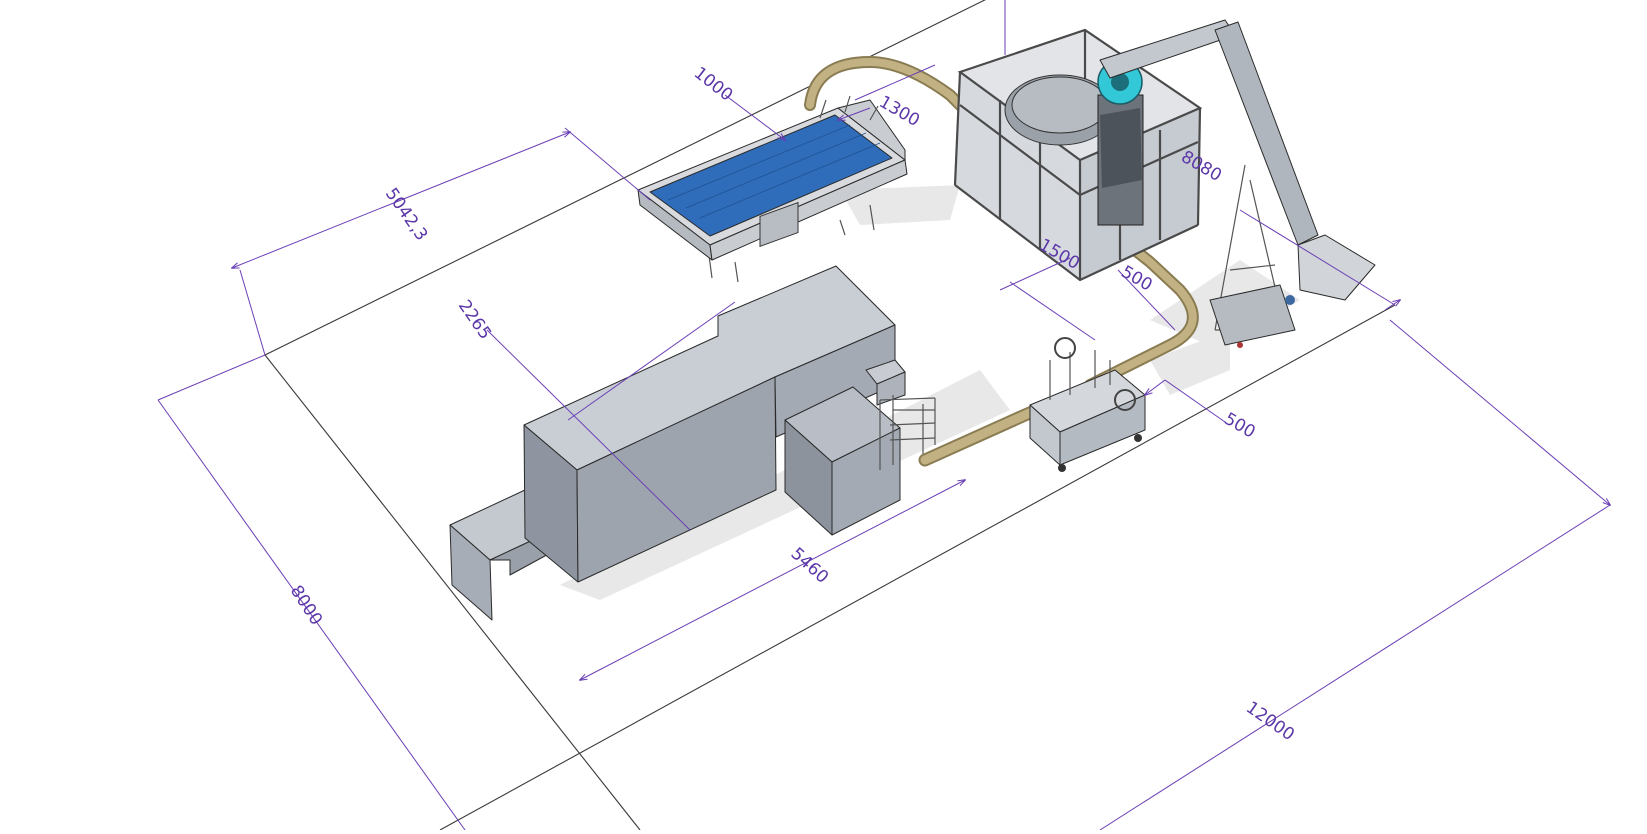 Image resolution: width=1647 pixels, height=834 pixels. I want to click on tunnel-enclosure, so click(677, 443).